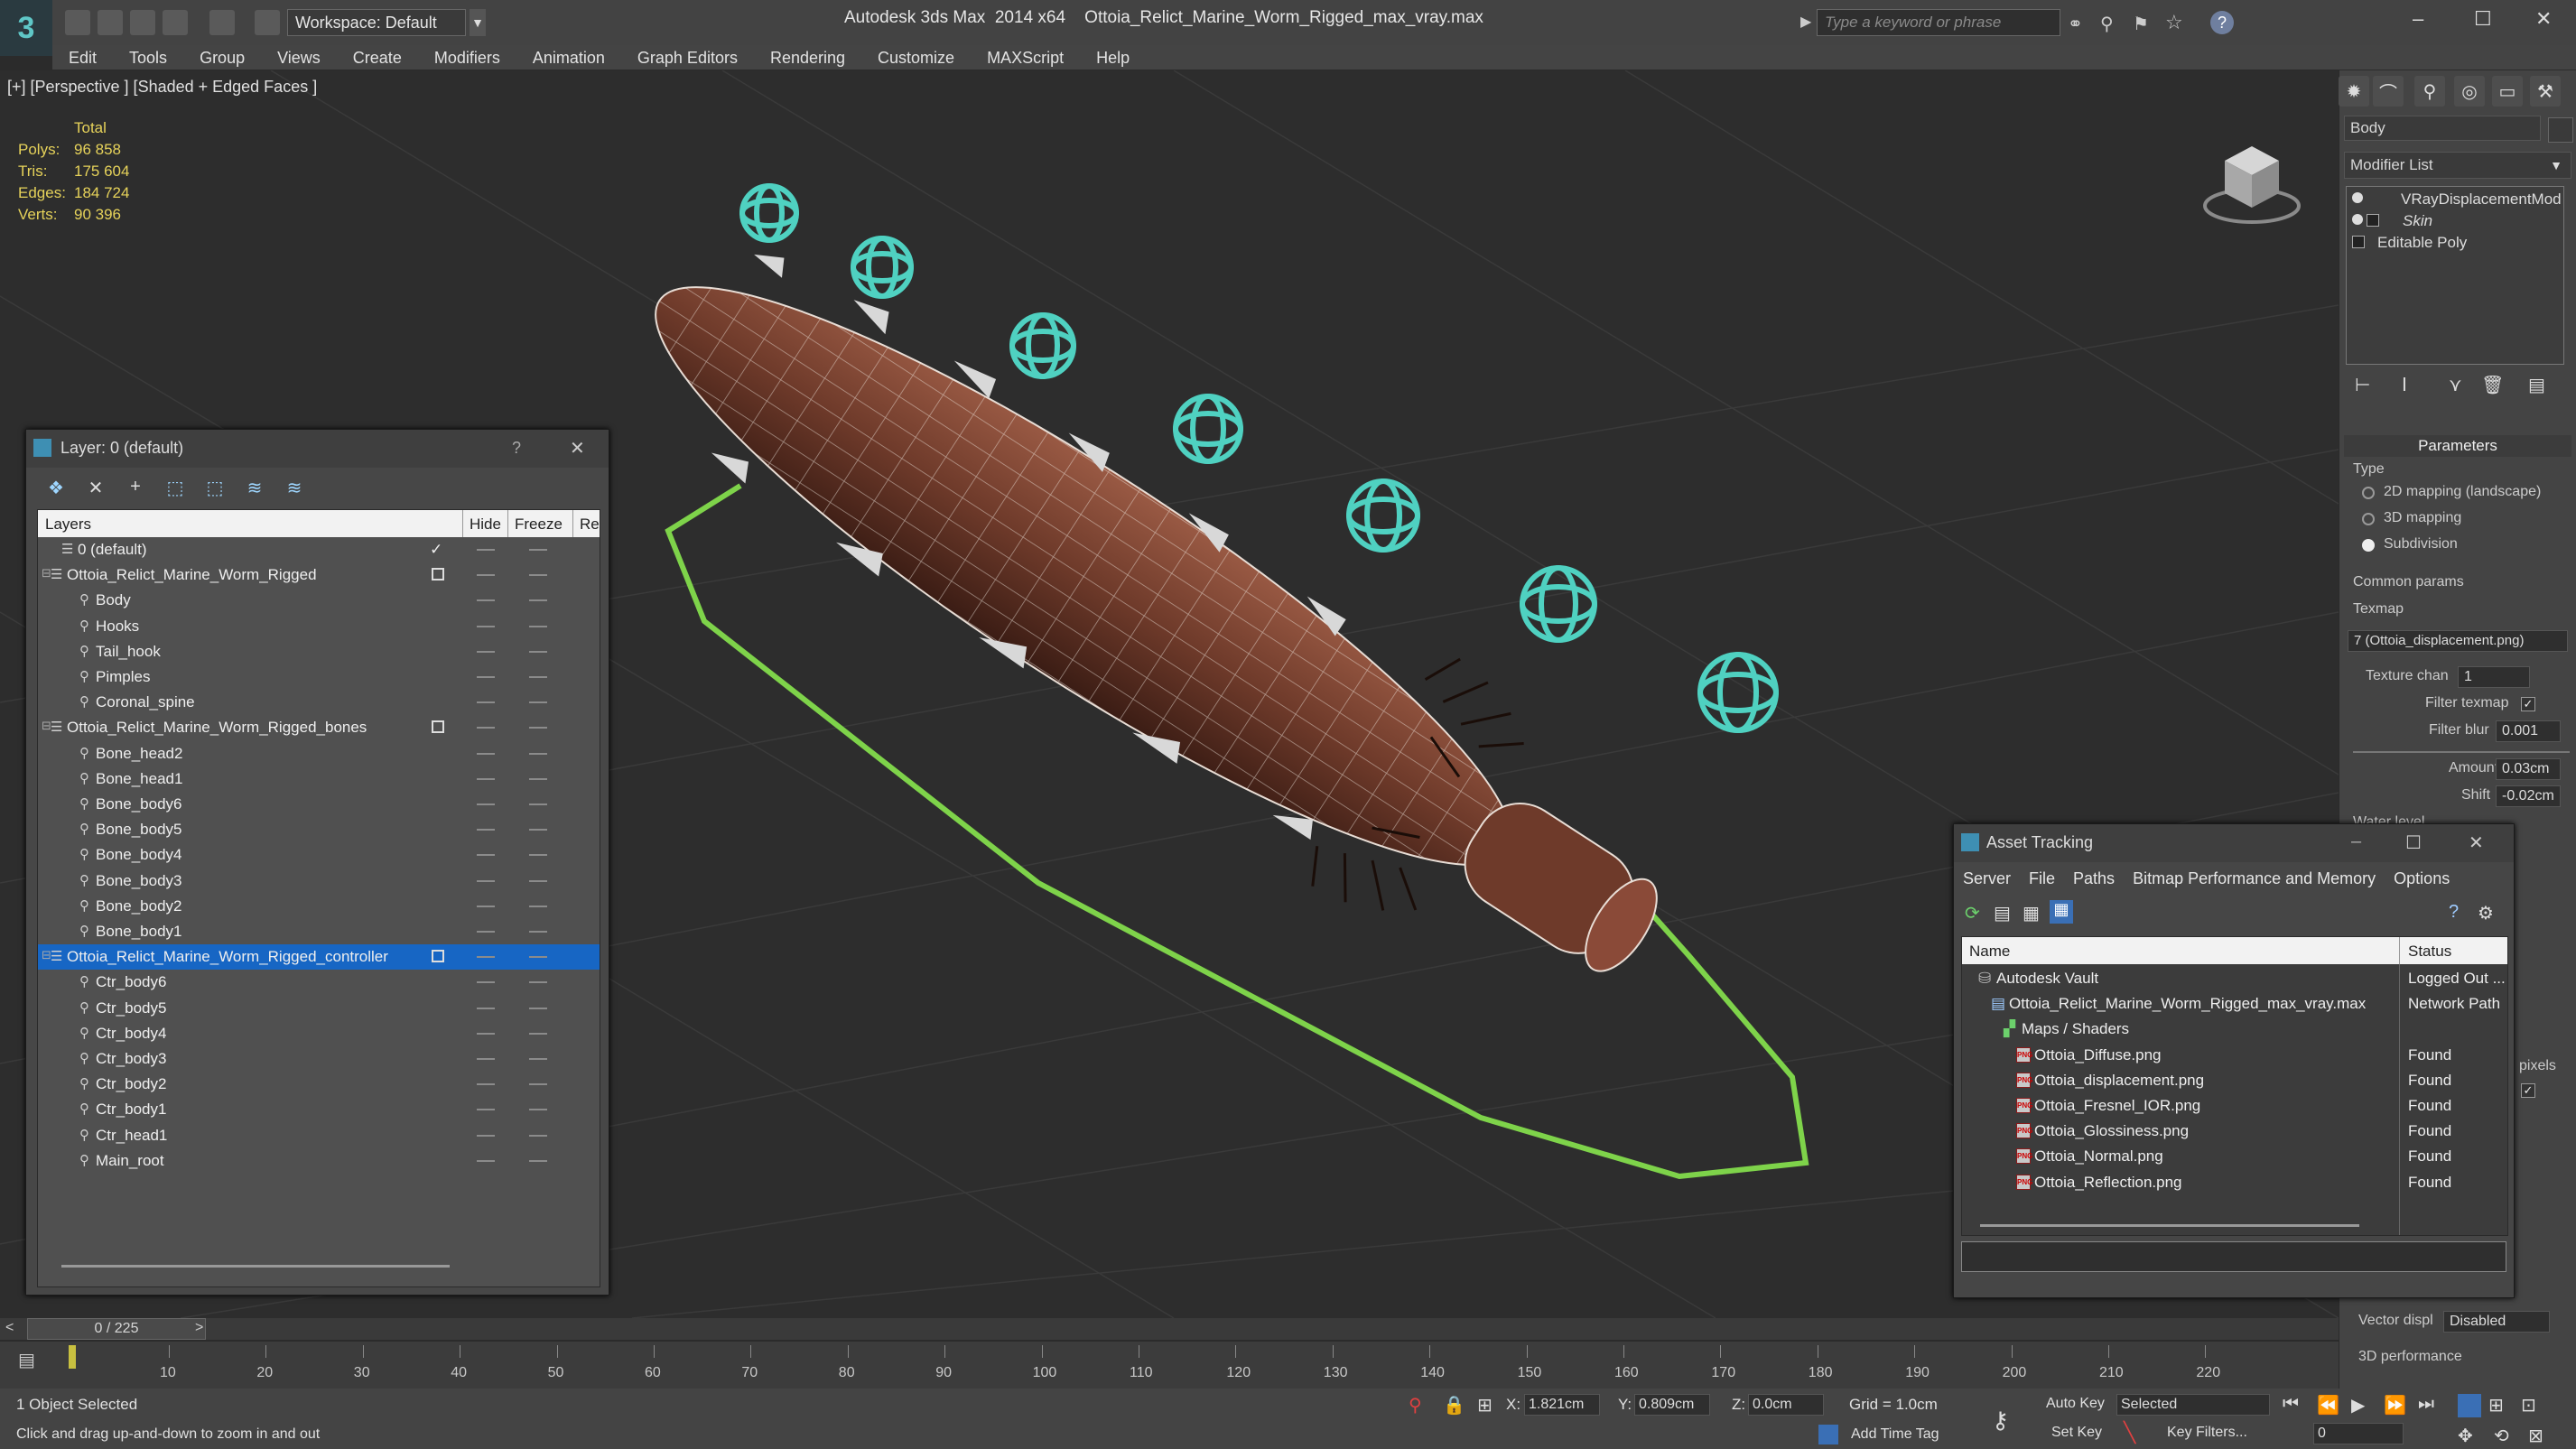 The image size is (2576, 1449). What do you see at coordinates (2254, 878) in the screenshot?
I see `asset-menu-bitmap: Bitmap Performance and Memory` at bounding box center [2254, 878].